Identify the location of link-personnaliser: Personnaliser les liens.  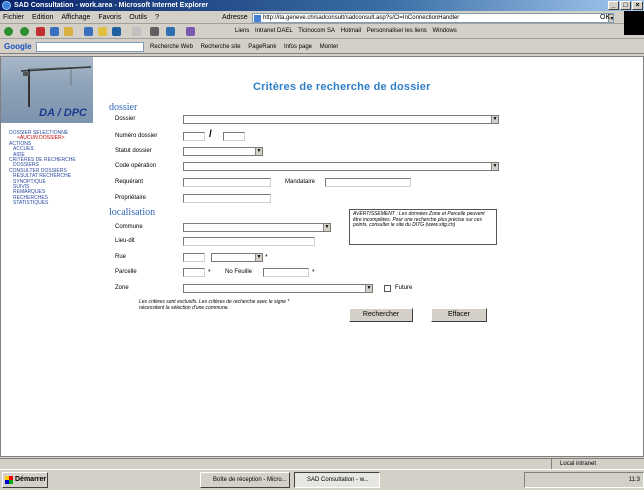
(397, 31).